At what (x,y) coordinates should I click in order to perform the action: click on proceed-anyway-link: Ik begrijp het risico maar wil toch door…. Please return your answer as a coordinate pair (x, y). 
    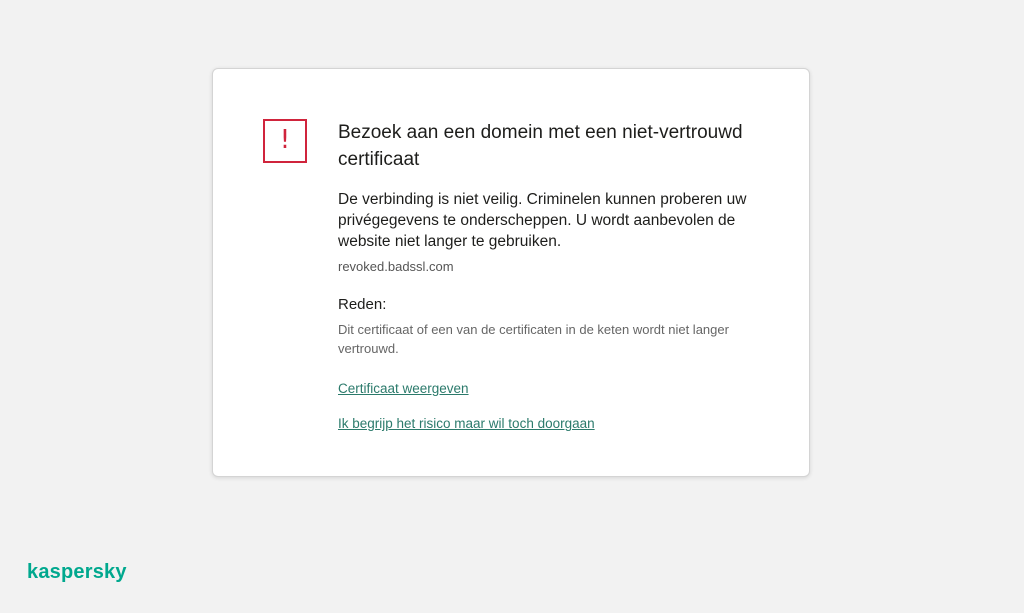
    Looking at the image, I should click on (466, 424).